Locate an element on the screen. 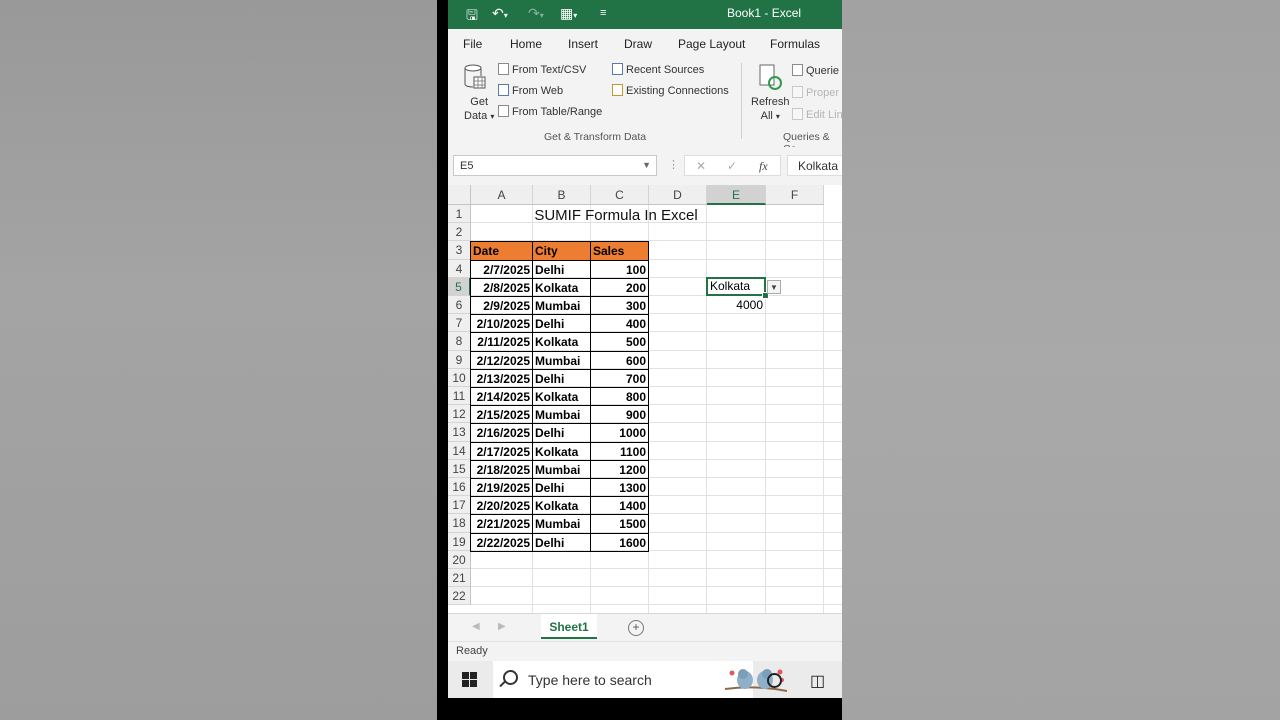  row-header-6: 6 is located at coordinates (459, 305).